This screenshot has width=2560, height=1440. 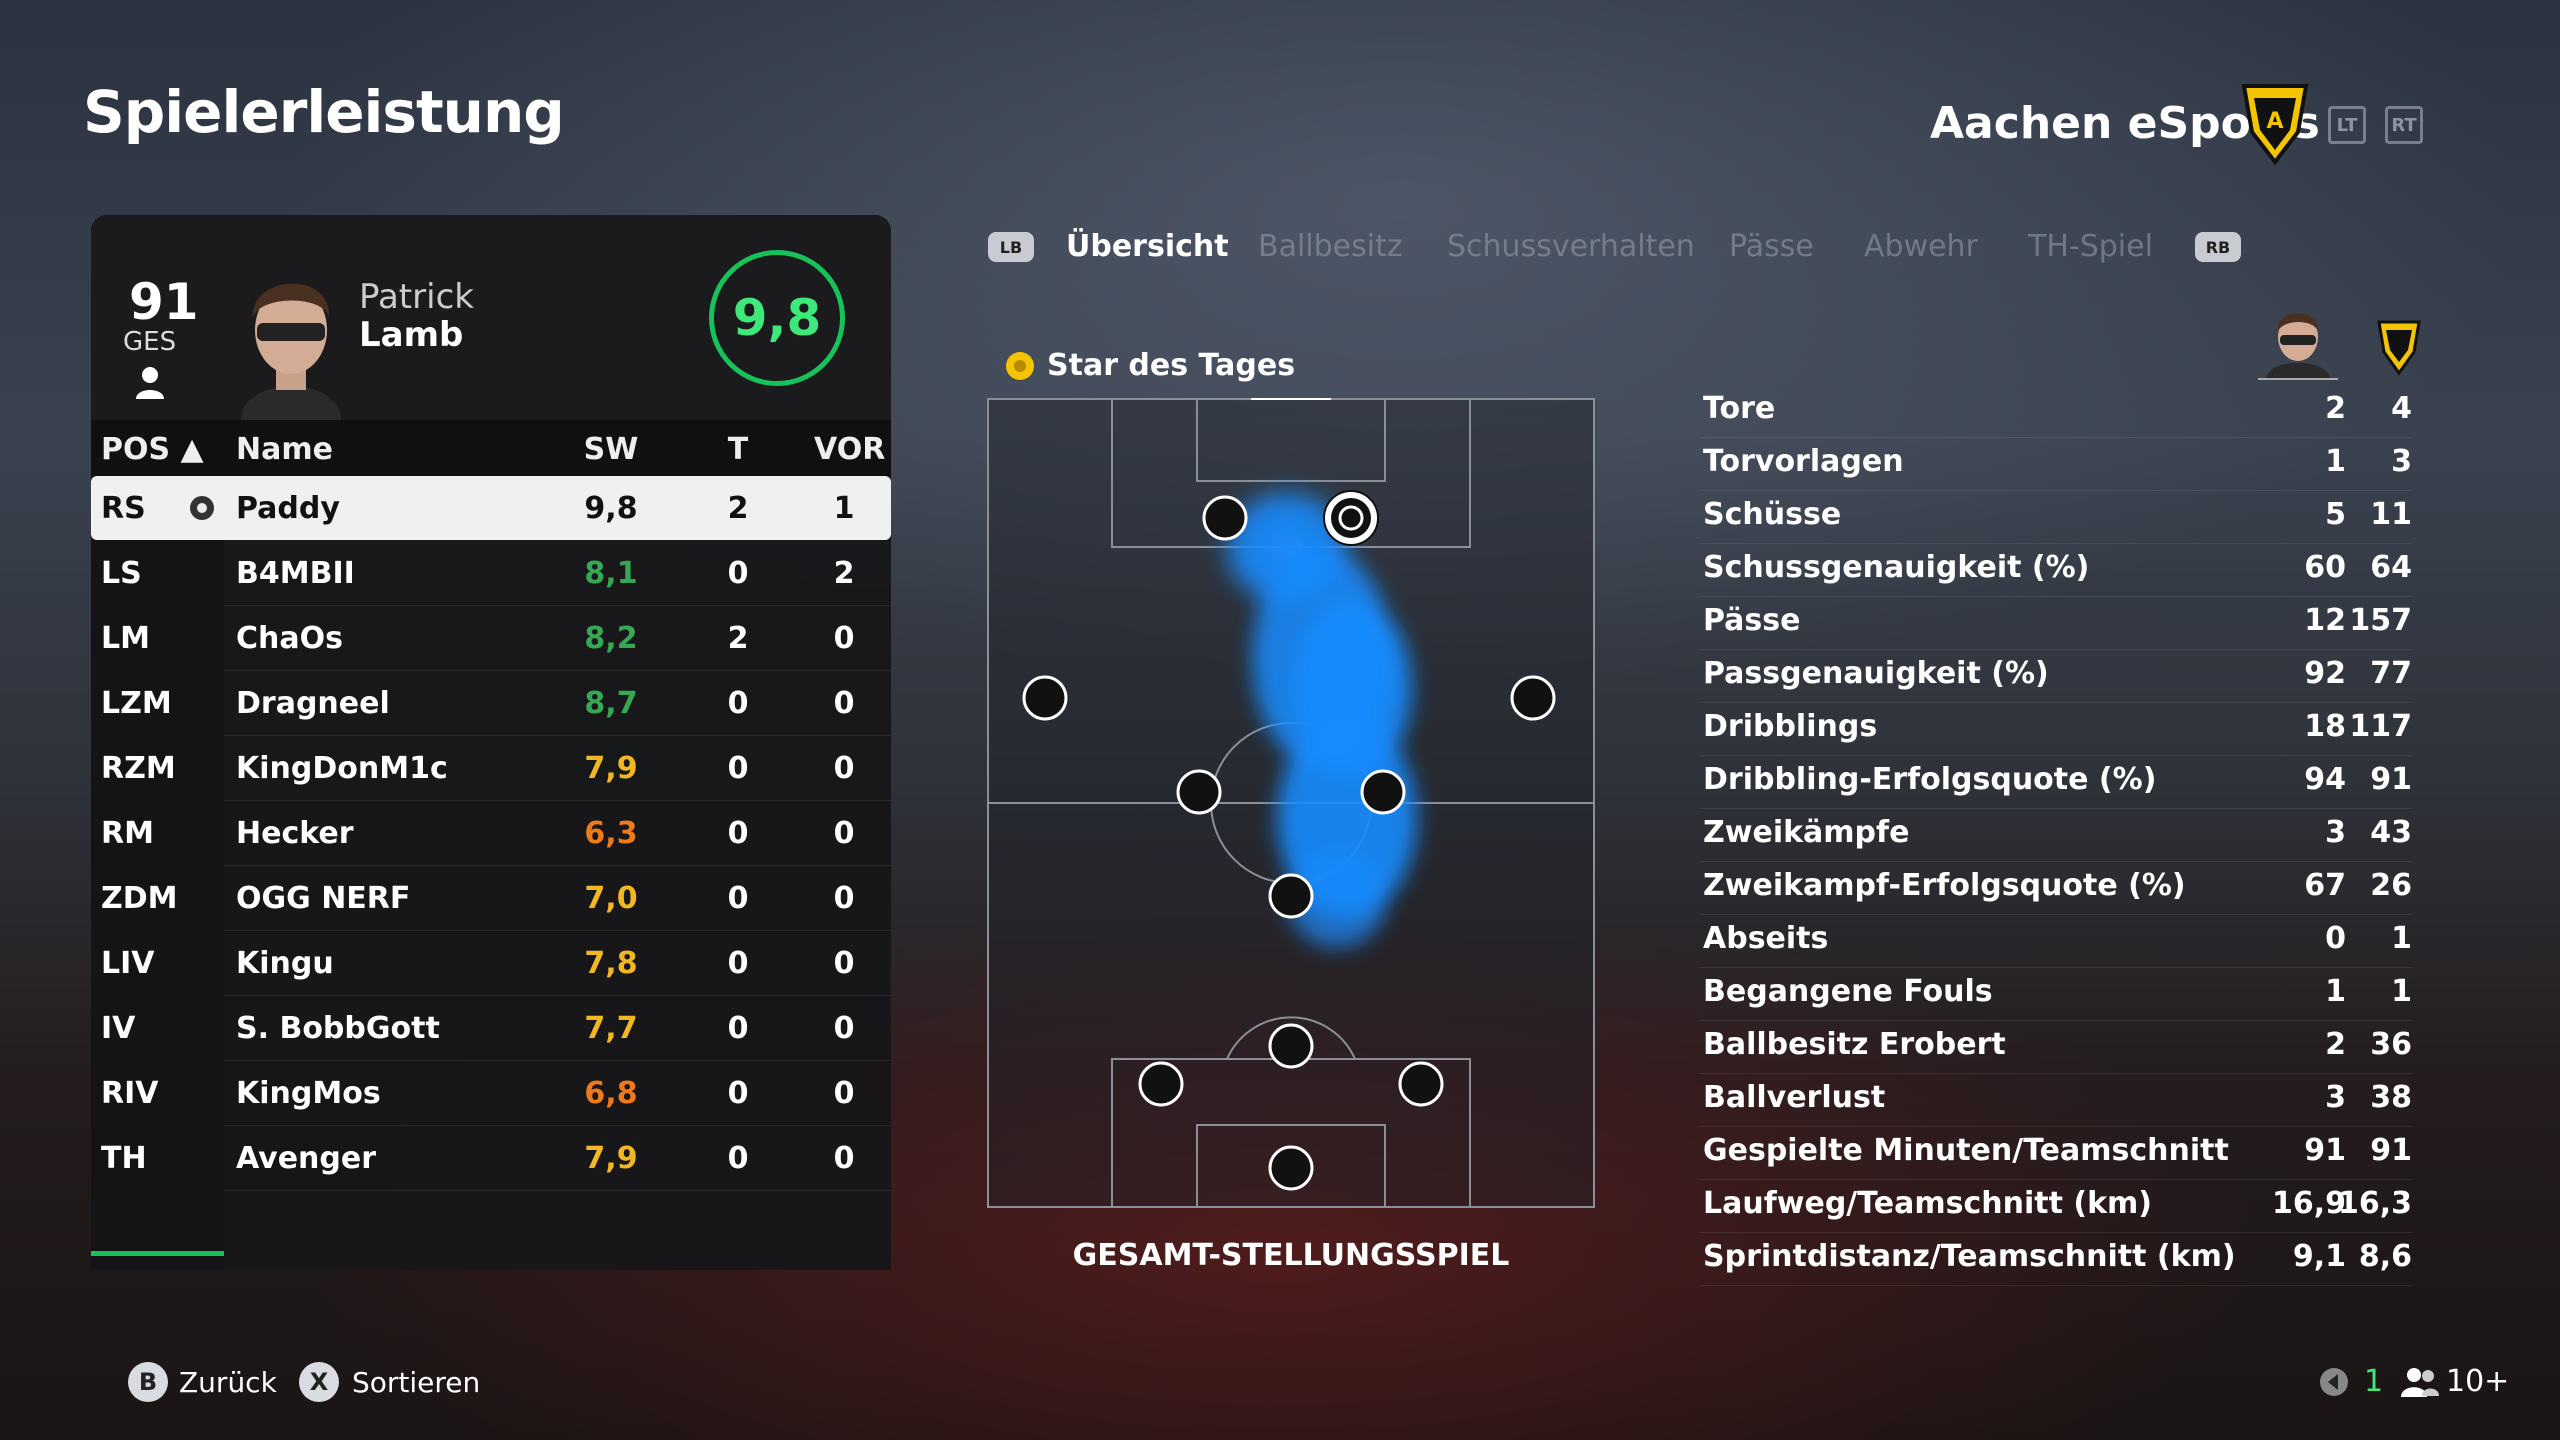 What do you see at coordinates (2056, 994) in the screenshot?
I see `stat-row: Begangene Fouls 1 1` at bounding box center [2056, 994].